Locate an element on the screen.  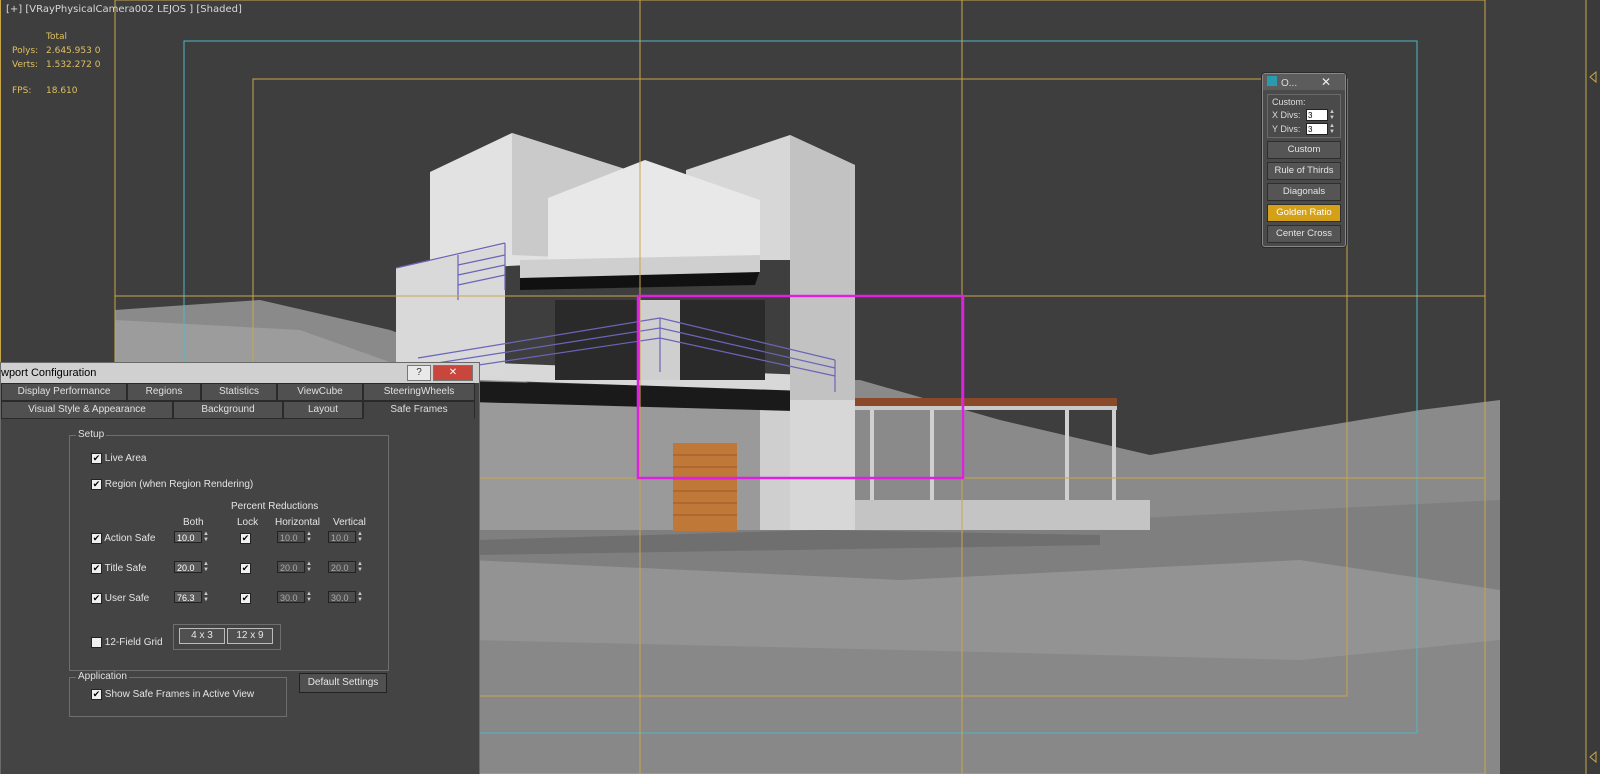
title-safe-option: ✔ Title Safe is located at coordinates (118, 568).